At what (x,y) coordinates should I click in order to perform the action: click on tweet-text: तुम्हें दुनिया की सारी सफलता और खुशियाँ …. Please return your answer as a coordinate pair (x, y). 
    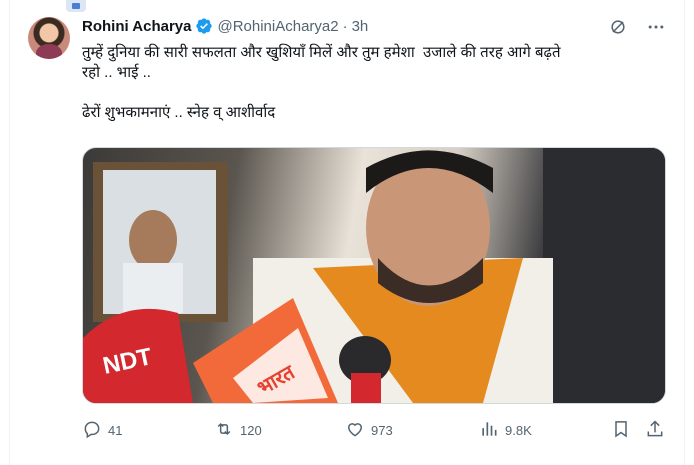
    Looking at the image, I should click on (374, 83).